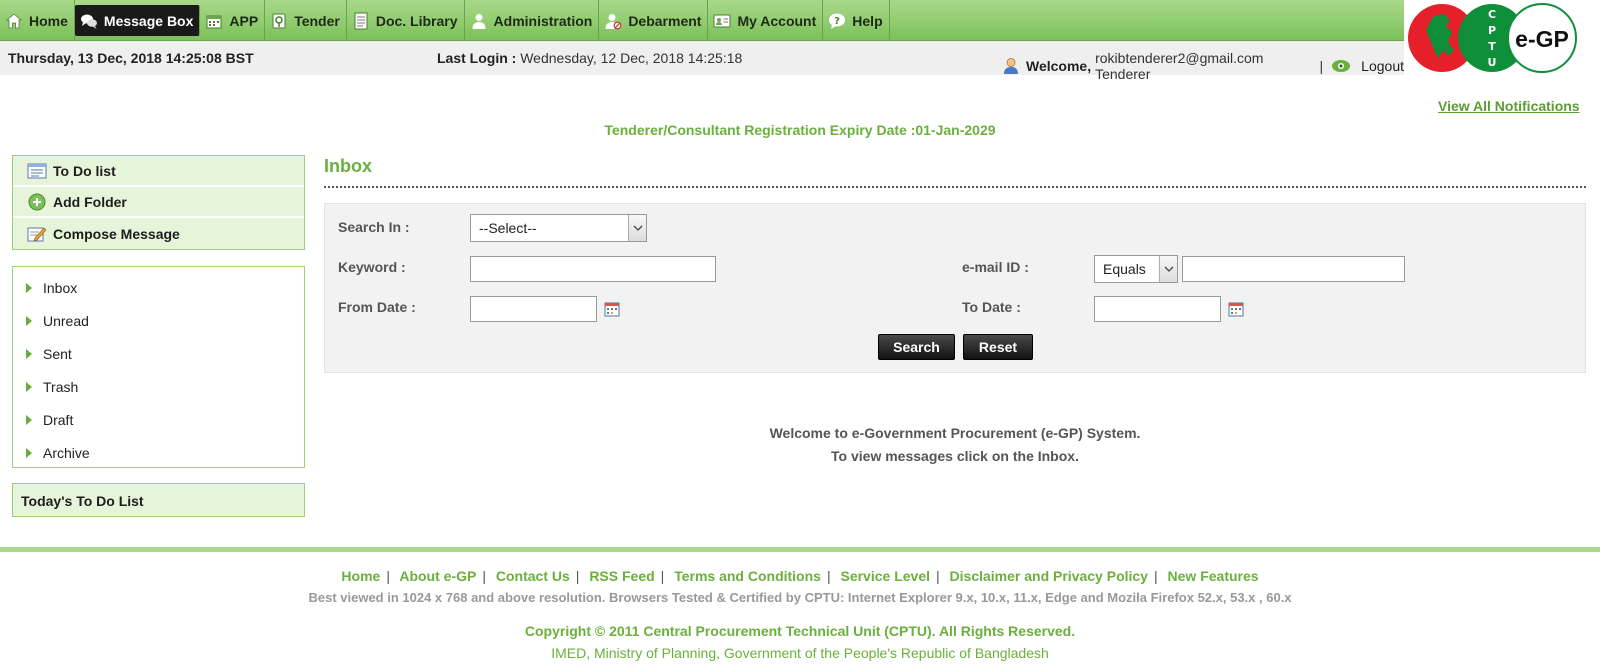  I want to click on home-icon, so click(14, 21).